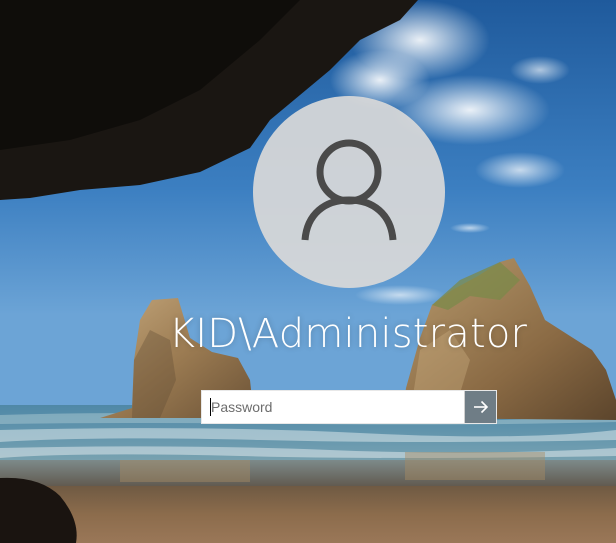 Image resolution: width=616 pixels, height=543 pixels. What do you see at coordinates (348, 334) in the screenshot?
I see `user-name-label: KID\Administrator` at bounding box center [348, 334].